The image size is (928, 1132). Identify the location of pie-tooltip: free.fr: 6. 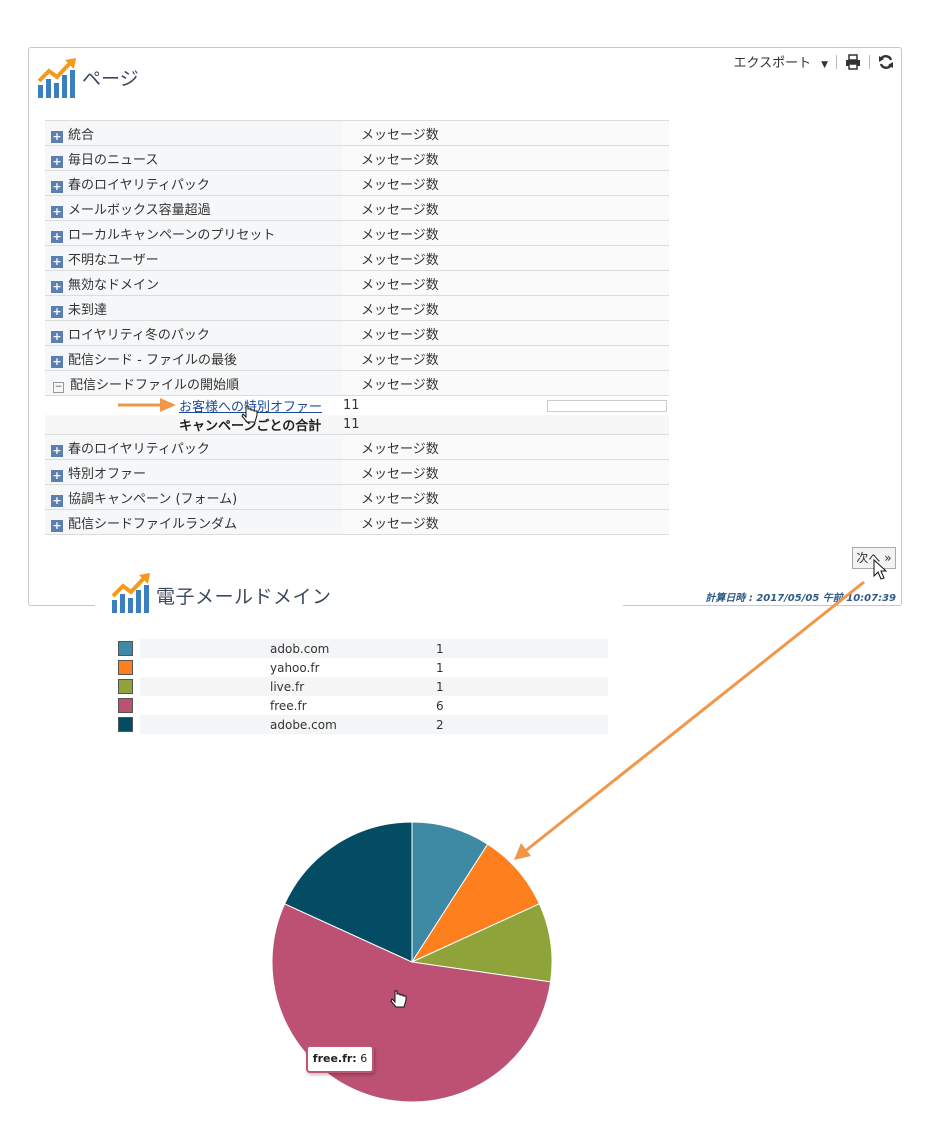
(340, 1059).